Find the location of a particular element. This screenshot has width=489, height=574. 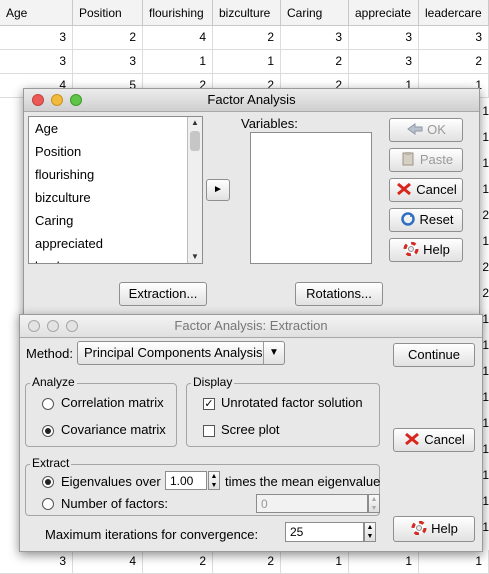

target-variable-list is located at coordinates (311, 198).